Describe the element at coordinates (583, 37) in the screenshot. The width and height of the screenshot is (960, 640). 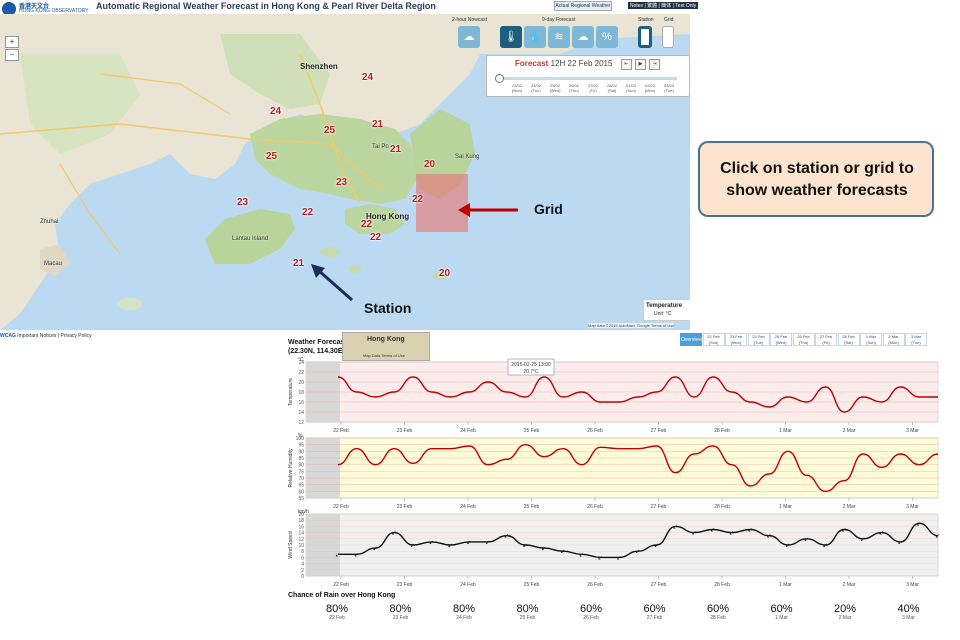
I see `cloud-icon: ☁` at that location.